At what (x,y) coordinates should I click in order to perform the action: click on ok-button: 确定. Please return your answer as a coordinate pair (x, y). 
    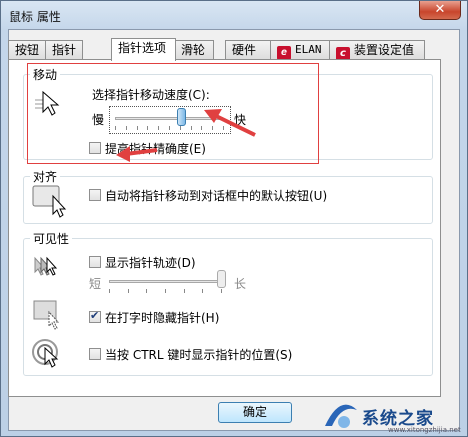
    Looking at the image, I should click on (255, 412).